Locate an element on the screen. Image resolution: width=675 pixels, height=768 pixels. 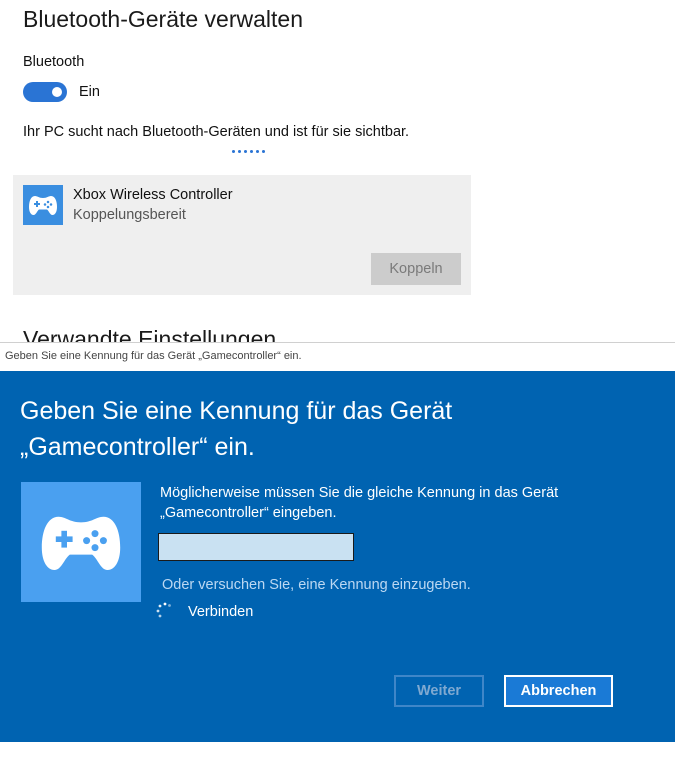
progress-label: Verbinden is located at coordinates (221, 612).